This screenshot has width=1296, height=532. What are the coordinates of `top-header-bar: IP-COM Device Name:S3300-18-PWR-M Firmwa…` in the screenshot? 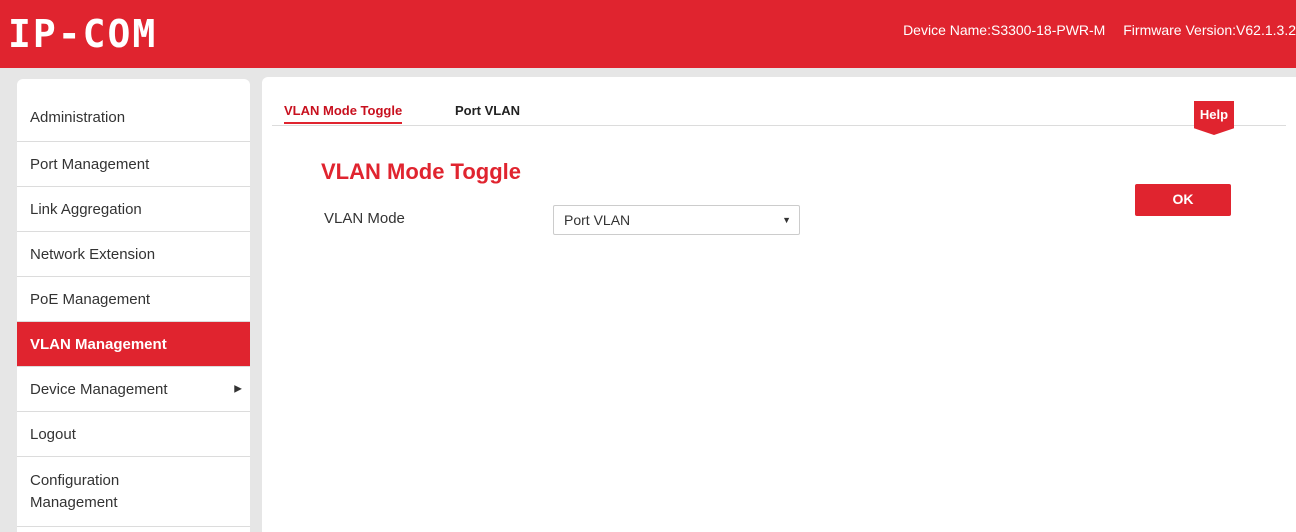 It's located at (648, 34).